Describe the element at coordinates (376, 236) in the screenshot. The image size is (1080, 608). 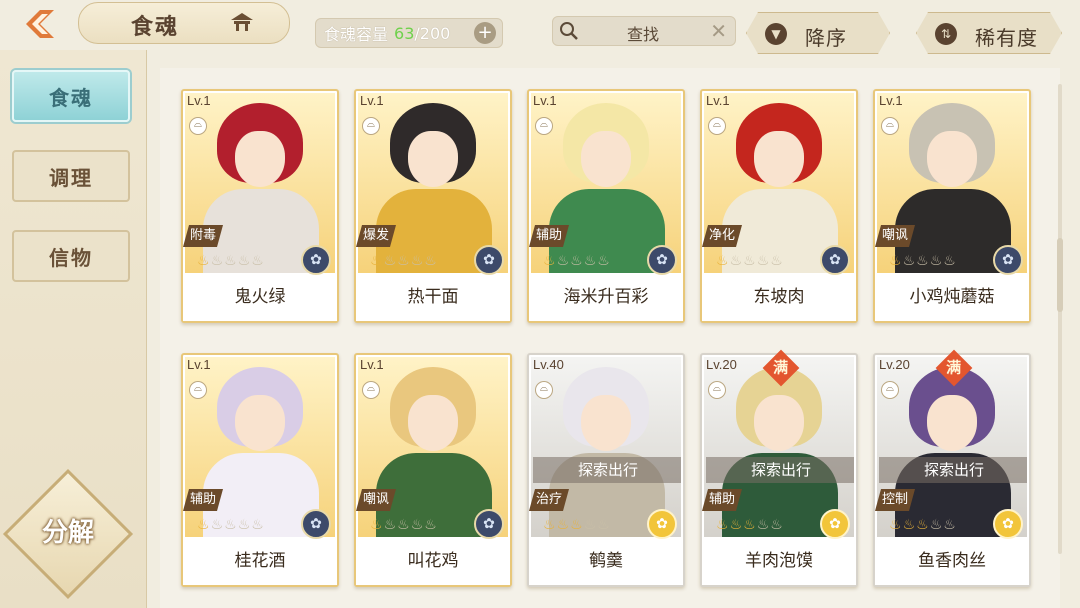
I see `role-tag: 爆发` at that location.